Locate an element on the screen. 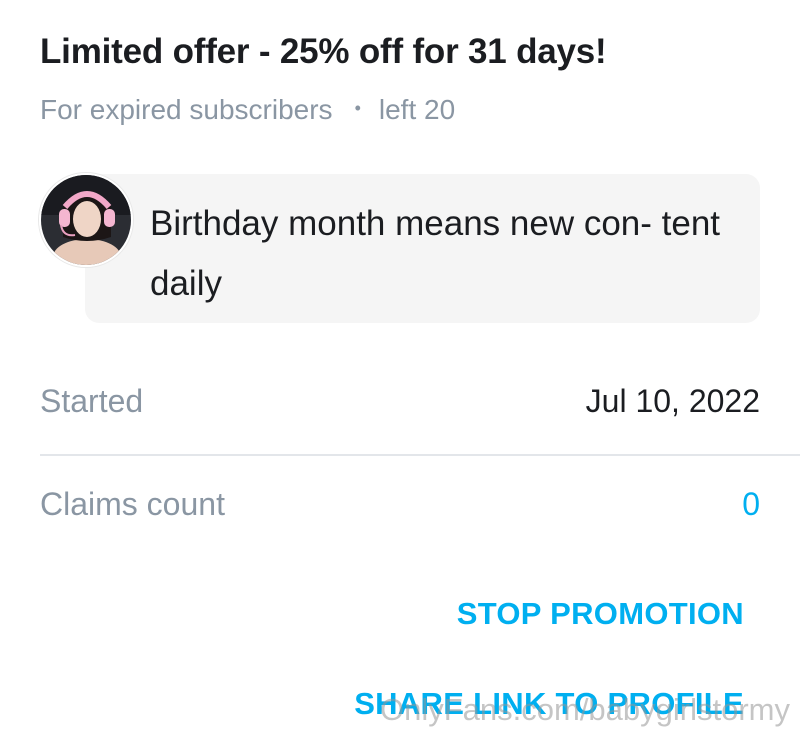 Image resolution: width=800 pixels, height=754 pixels. started-label: Started is located at coordinates (92, 401).